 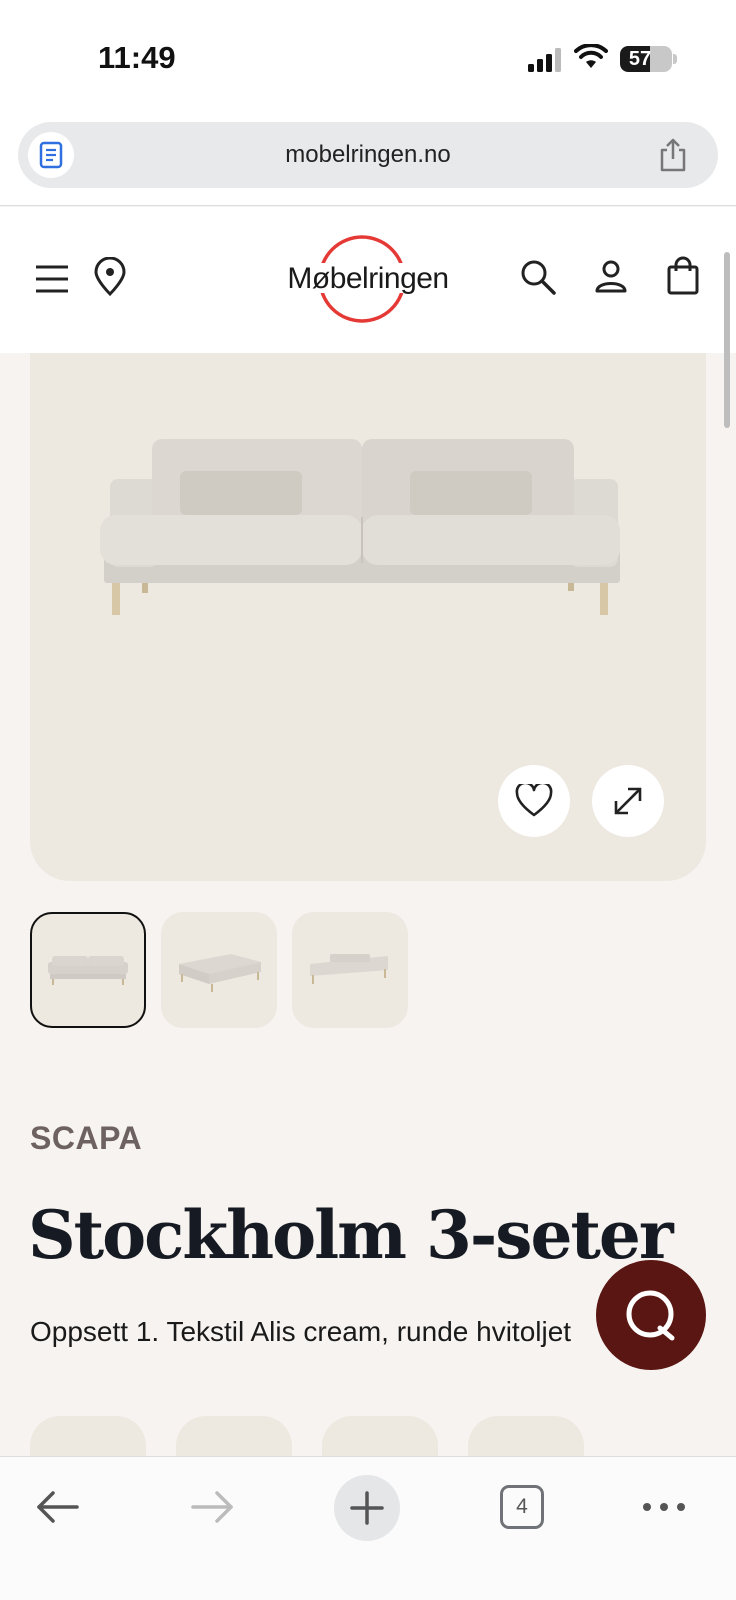 What do you see at coordinates (727, 340) in the screenshot?
I see `page-scrollbar` at bounding box center [727, 340].